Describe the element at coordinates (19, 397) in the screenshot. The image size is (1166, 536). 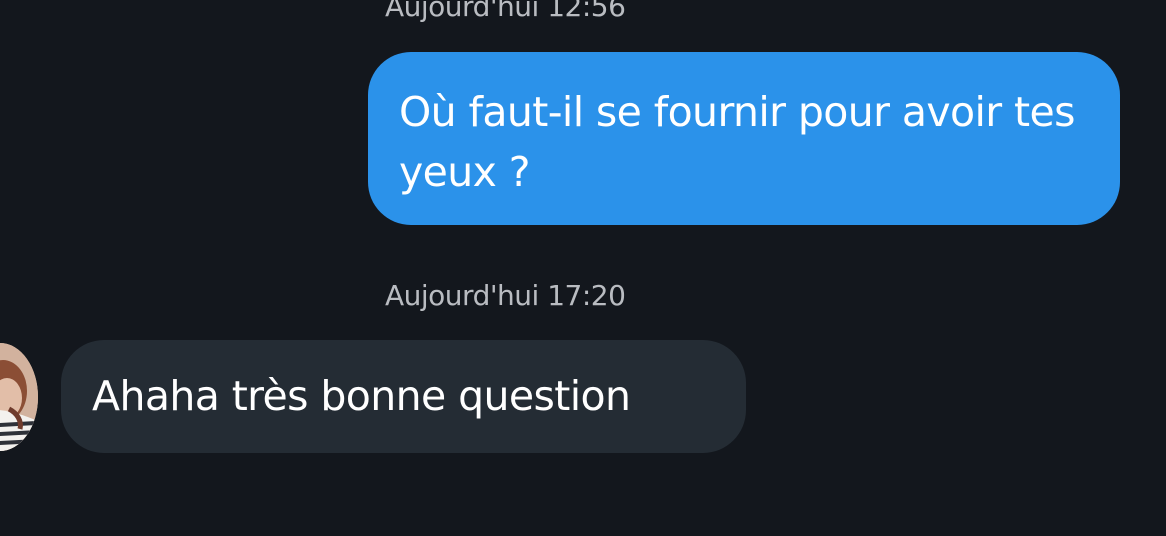
I see `contact-avatar` at that location.